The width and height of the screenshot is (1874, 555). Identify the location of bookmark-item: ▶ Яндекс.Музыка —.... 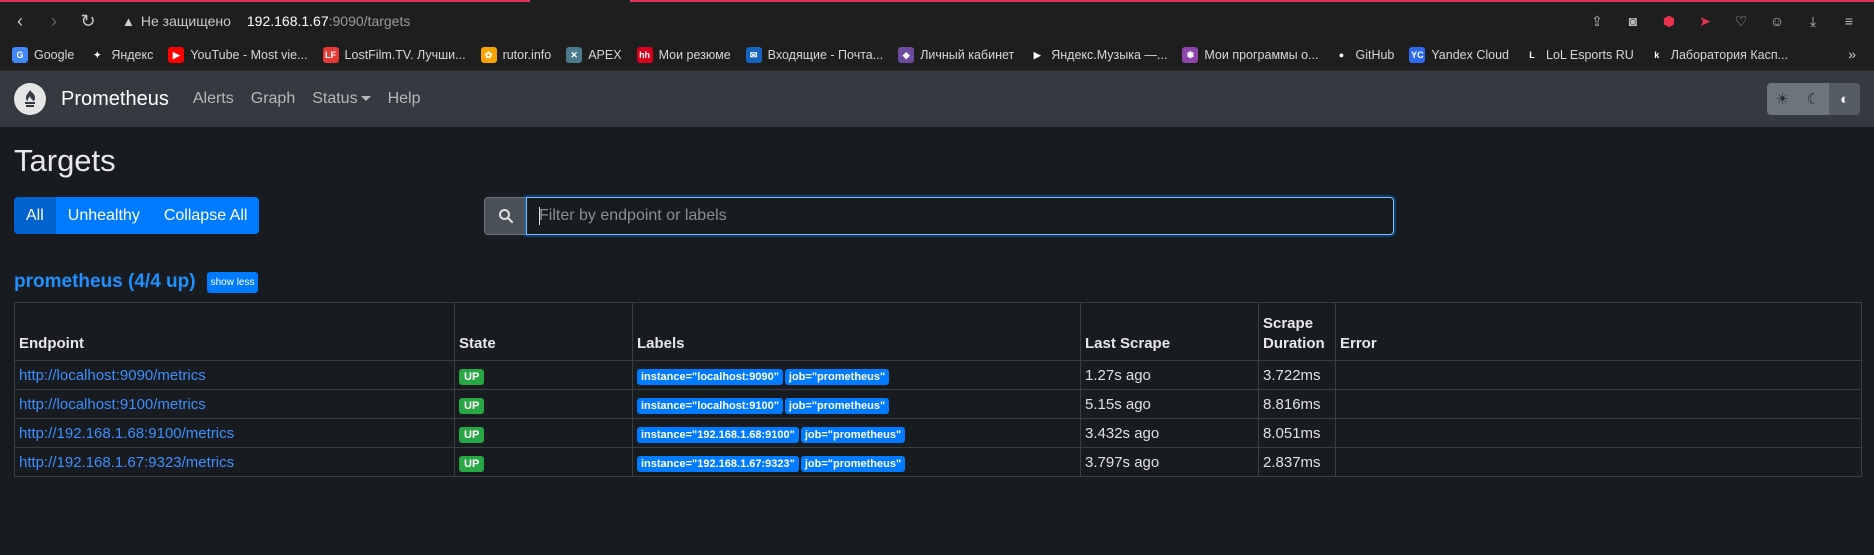
(1098, 55).